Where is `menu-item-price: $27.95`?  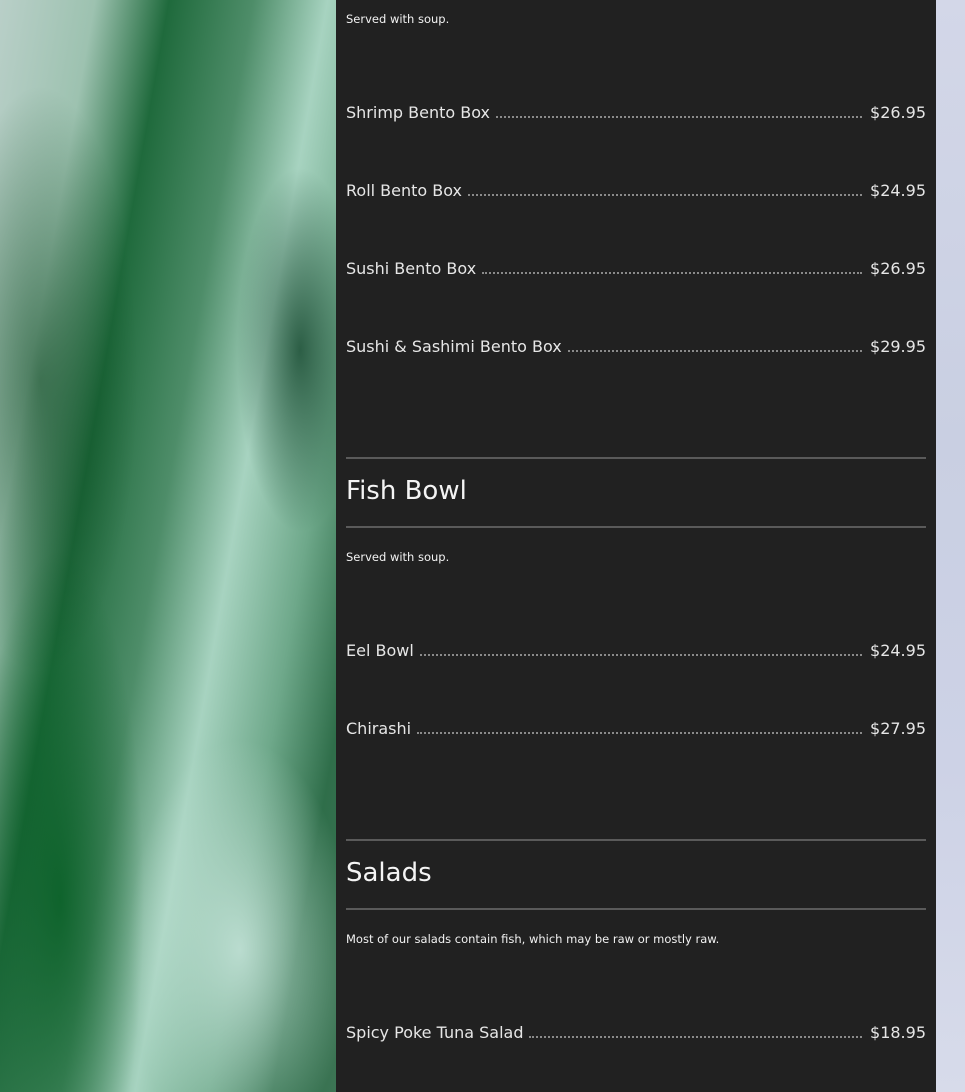
menu-item-price: $27.95 is located at coordinates (898, 728).